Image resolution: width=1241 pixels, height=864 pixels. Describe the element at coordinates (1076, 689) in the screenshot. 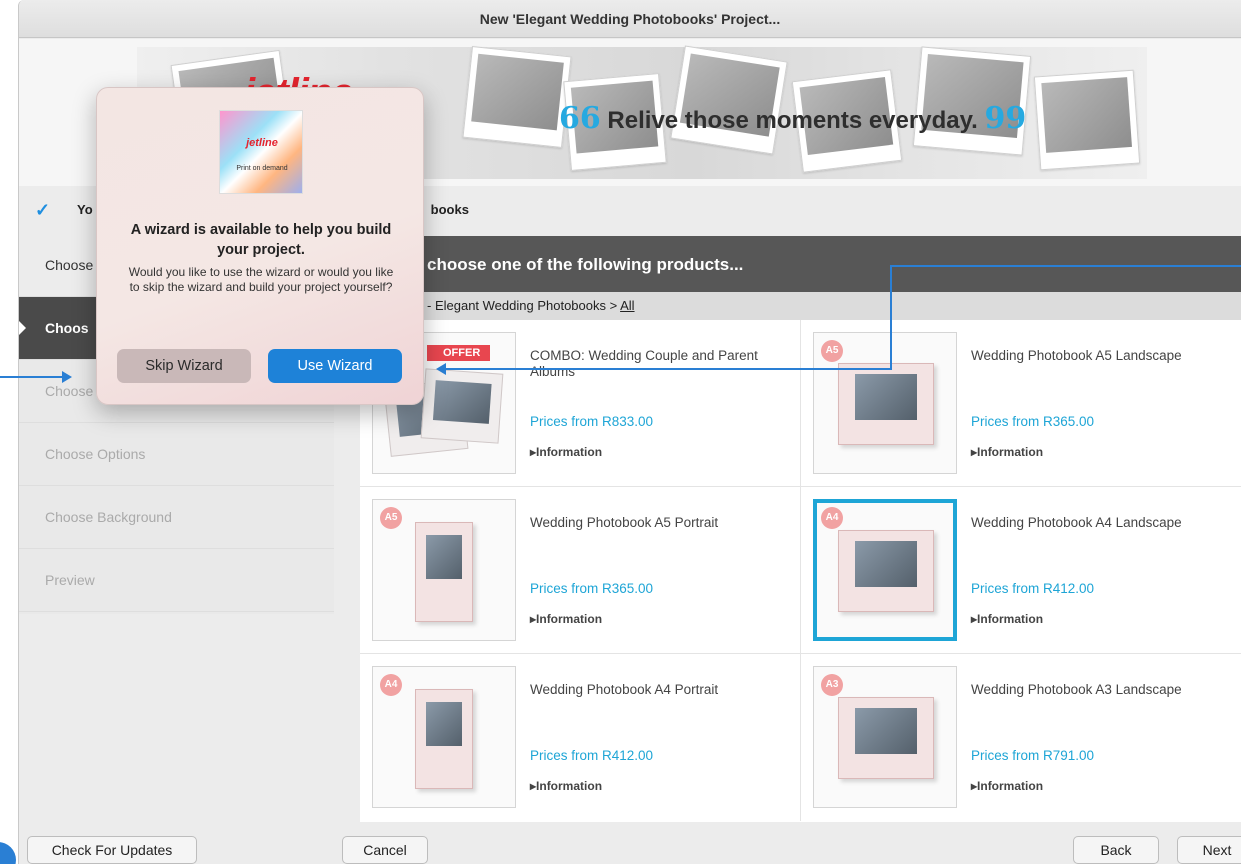

I see `product-name: Wedding Photobook A3 Landscape` at that location.